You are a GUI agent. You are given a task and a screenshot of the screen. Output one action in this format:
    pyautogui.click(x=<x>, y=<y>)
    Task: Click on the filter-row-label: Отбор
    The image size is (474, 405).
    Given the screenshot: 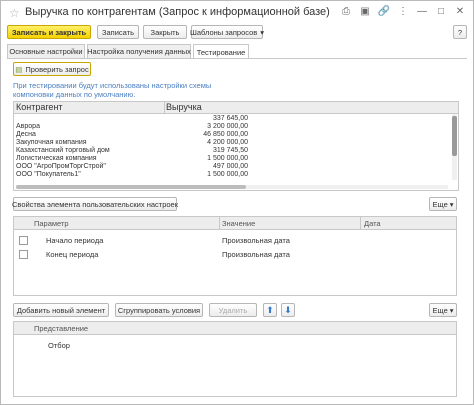 What is the action you would take?
    pyautogui.click(x=59, y=345)
    